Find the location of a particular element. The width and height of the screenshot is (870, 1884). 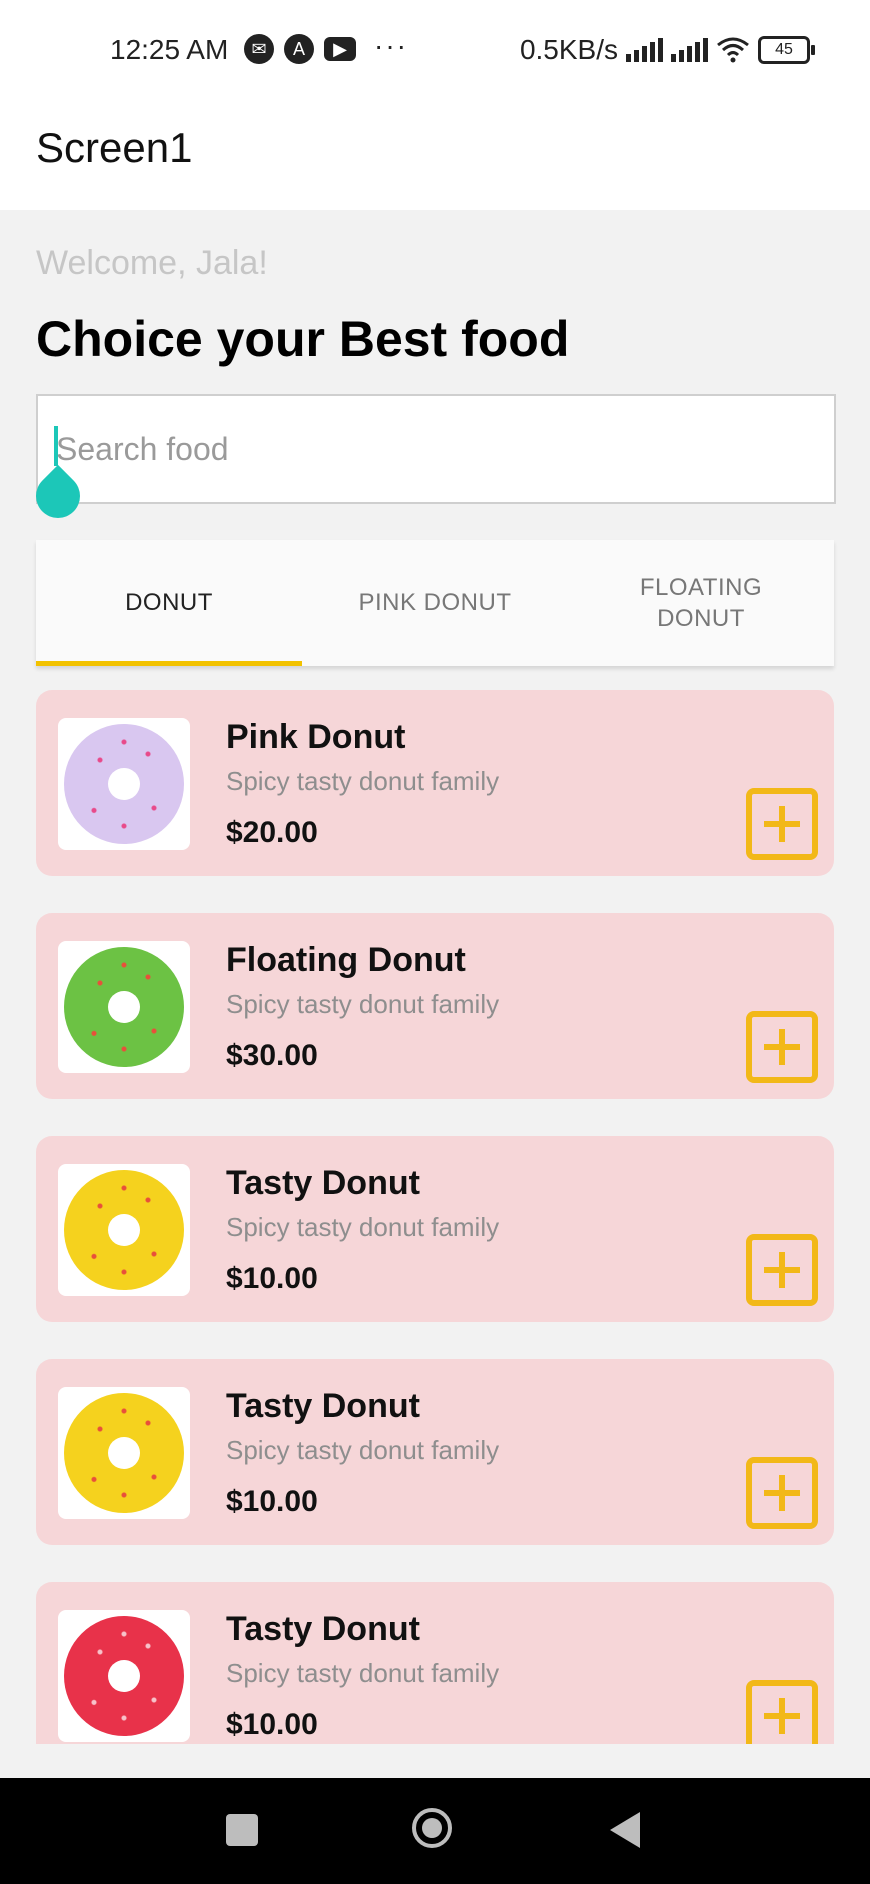

tab-label: FLOATING DONUT is located at coordinates (701, 603).